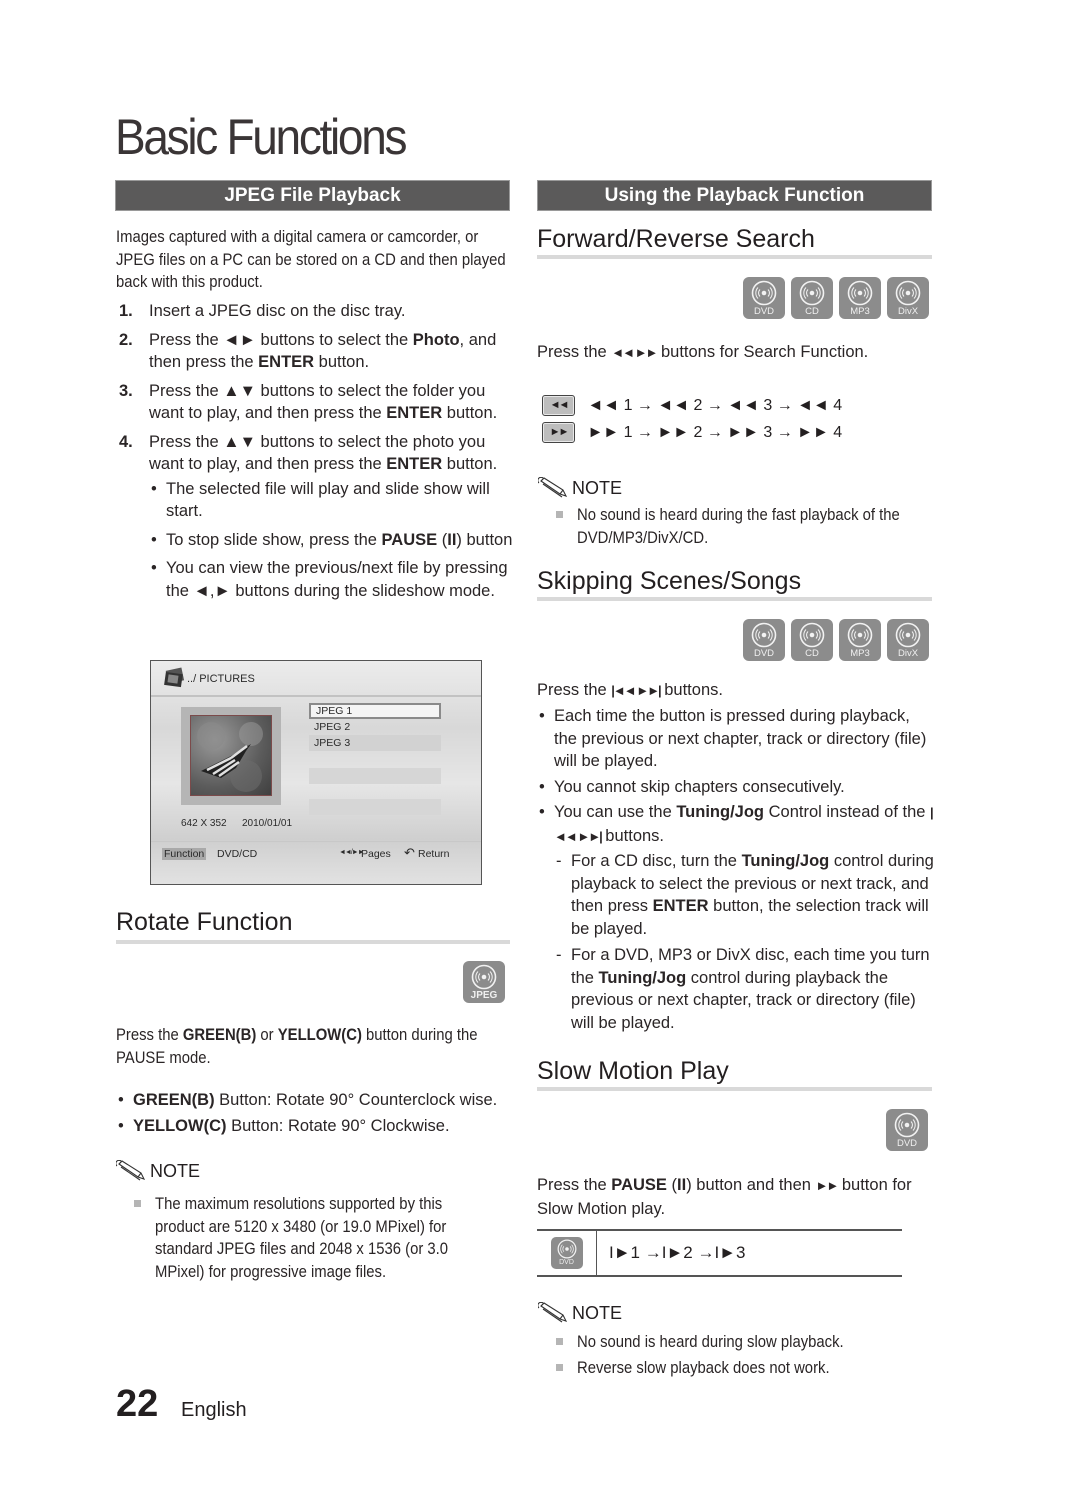  Describe the element at coordinates (204, 922) in the screenshot. I see `rotate-heading: Rotate Function` at that location.